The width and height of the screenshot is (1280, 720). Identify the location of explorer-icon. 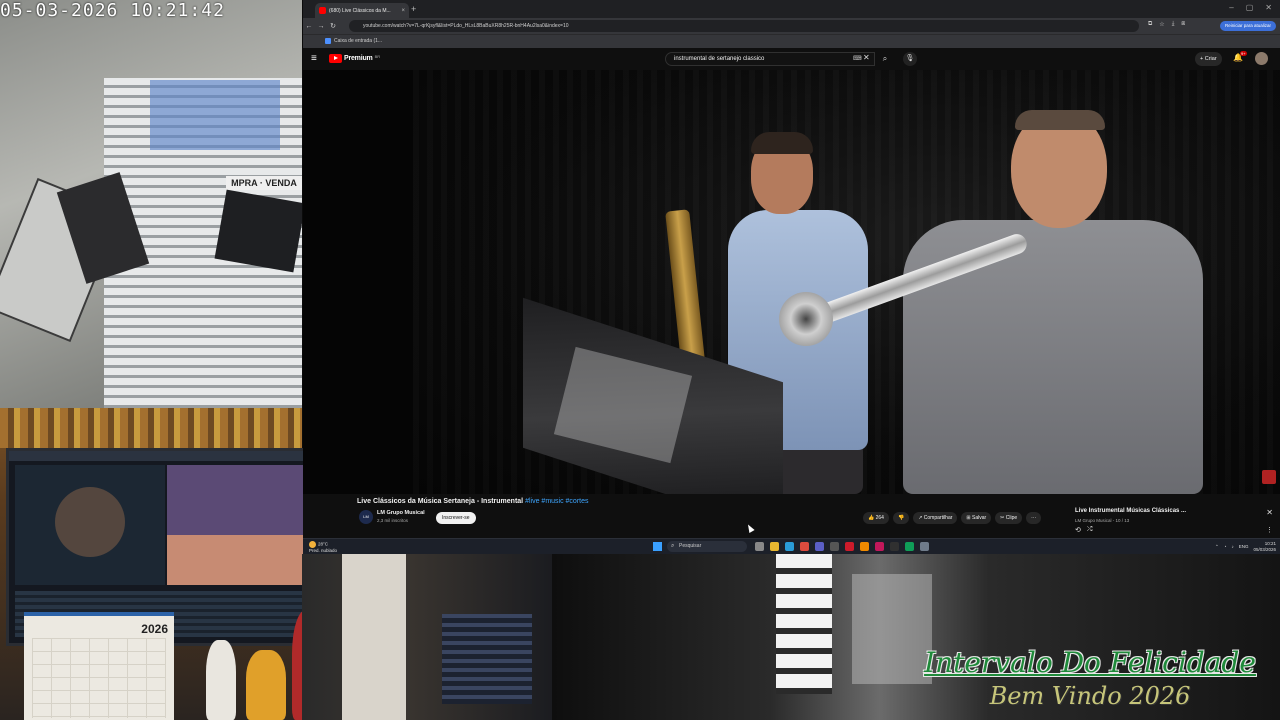
(774, 546).